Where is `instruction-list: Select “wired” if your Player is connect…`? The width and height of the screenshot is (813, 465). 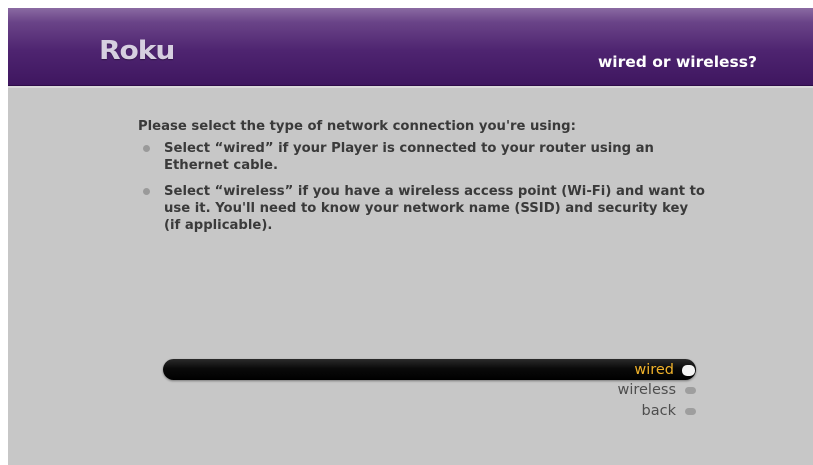
instruction-list: Select “wired” if your Player is connect… is located at coordinates (423, 187).